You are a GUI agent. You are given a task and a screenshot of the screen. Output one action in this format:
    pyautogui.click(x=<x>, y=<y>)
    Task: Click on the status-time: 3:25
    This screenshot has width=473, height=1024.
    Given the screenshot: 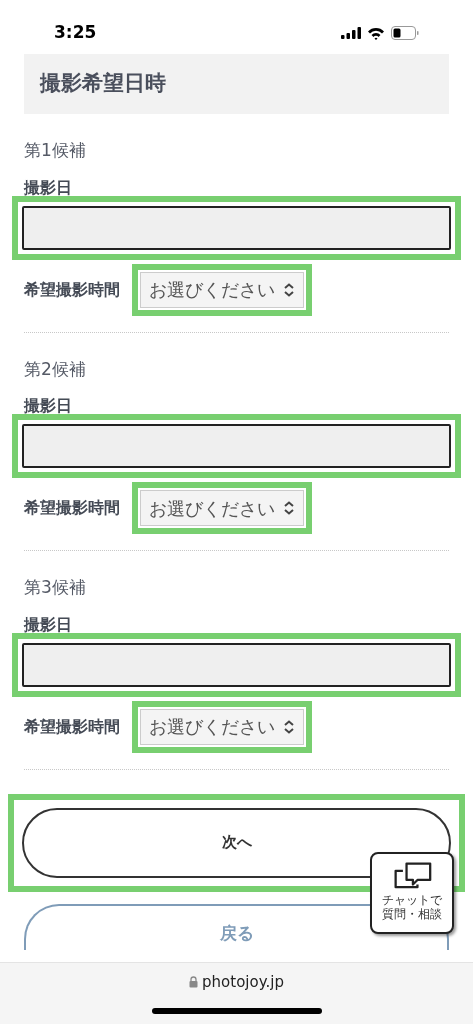 What is the action you would take?
    pyautogui.click(x=75, y=33)
    